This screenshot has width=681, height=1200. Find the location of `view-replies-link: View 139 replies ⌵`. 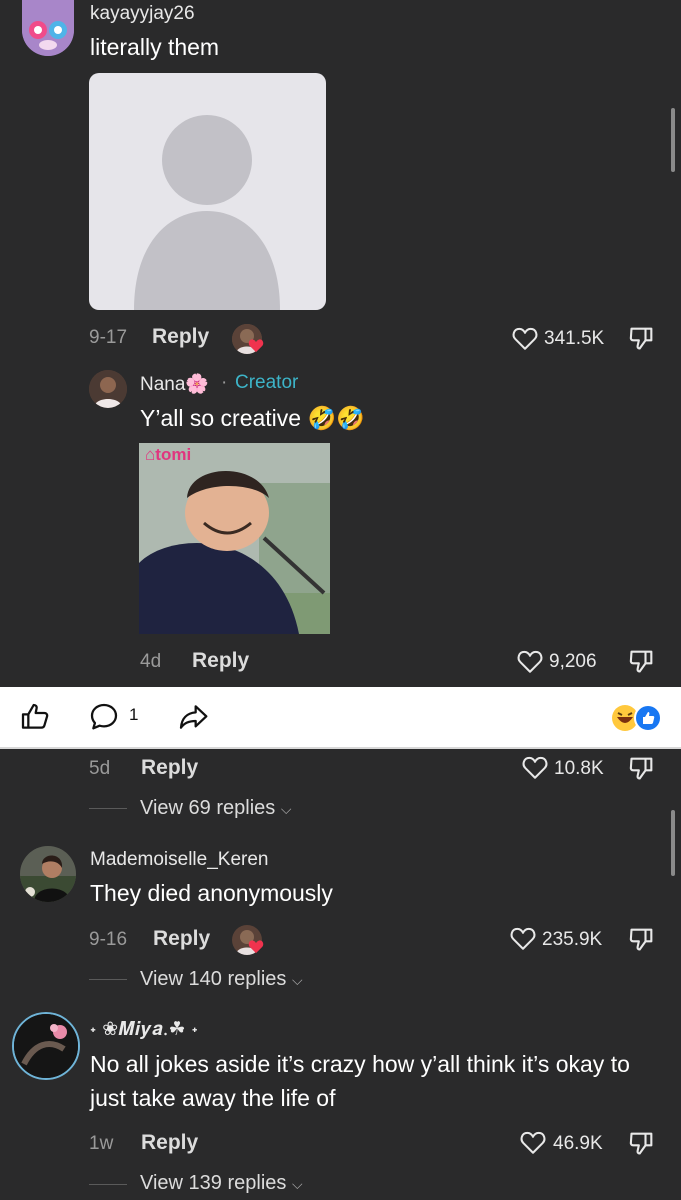

view-replies-link: View 139 replies ⌵ is located at coordinates (221, 1183).